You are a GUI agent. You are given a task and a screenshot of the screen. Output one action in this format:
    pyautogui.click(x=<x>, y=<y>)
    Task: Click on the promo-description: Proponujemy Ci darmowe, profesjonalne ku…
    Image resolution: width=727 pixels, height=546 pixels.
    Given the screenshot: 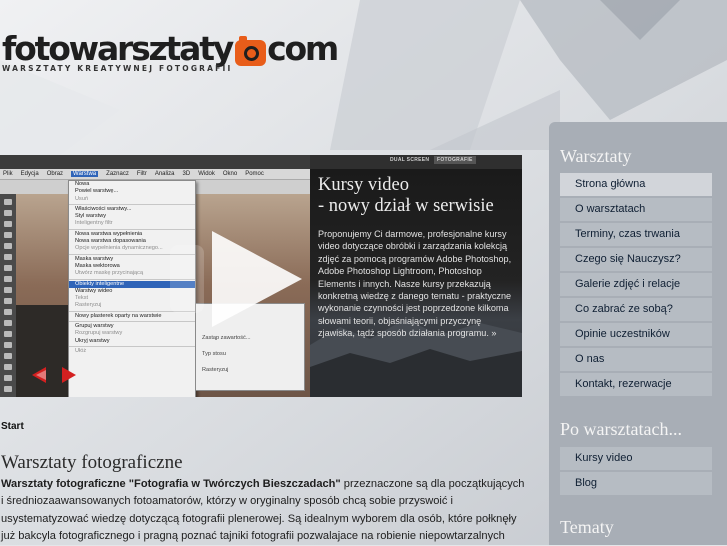 What is the action you would take?
    pyautogui.click(x=418, y=284)
    